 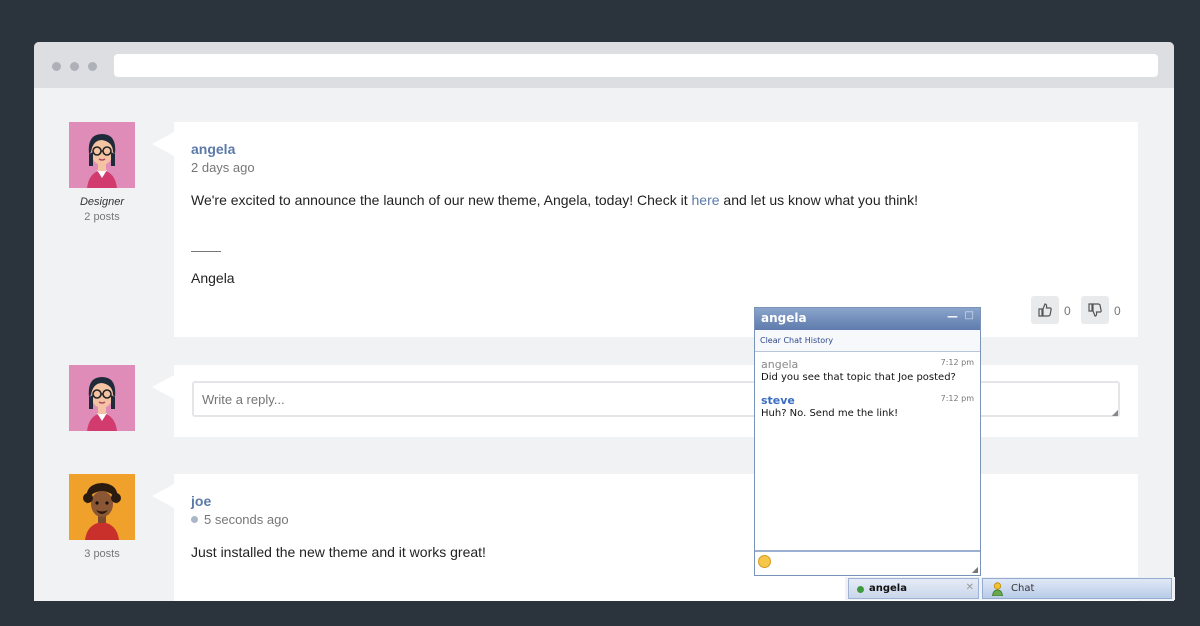 What do you see at coordinates (74, 66) in the screenshot?
I see `window-dot-minimize` at bounding box center [74, 66].